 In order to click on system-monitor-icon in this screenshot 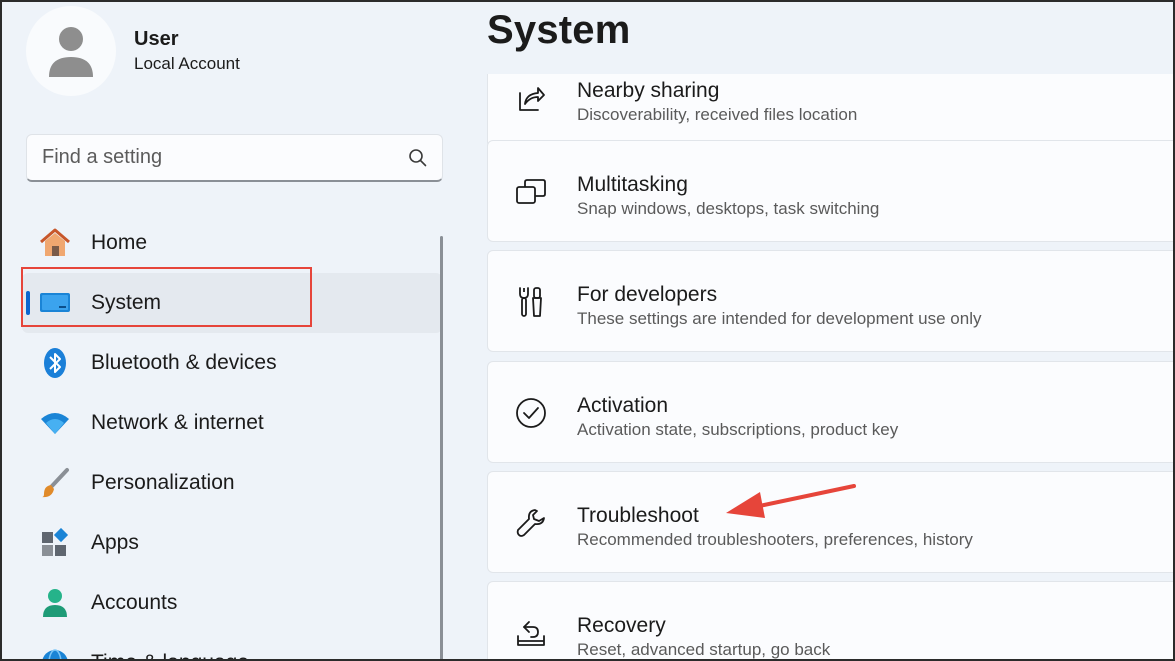, I will do `click(55, 303)`.